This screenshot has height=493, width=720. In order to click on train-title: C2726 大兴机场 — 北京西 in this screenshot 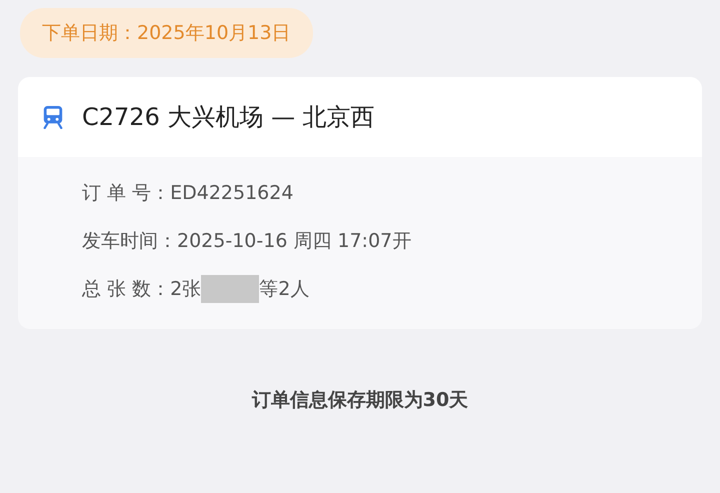, I will do `click(228, 117)`.